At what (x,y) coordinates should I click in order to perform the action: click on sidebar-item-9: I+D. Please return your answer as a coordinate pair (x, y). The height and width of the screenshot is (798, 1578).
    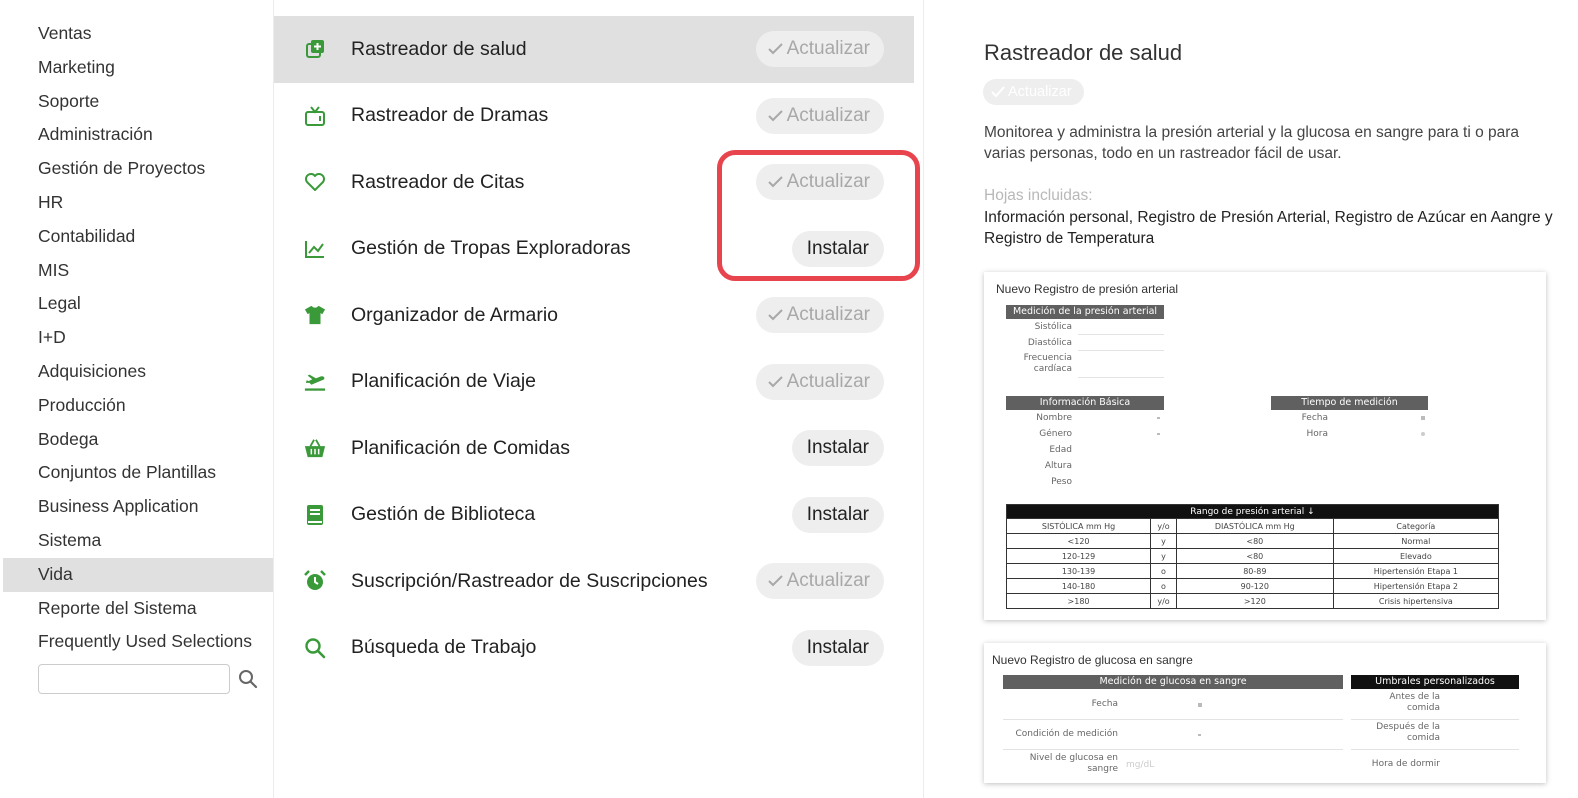
    Looking at the image, I should click on (136, 338).